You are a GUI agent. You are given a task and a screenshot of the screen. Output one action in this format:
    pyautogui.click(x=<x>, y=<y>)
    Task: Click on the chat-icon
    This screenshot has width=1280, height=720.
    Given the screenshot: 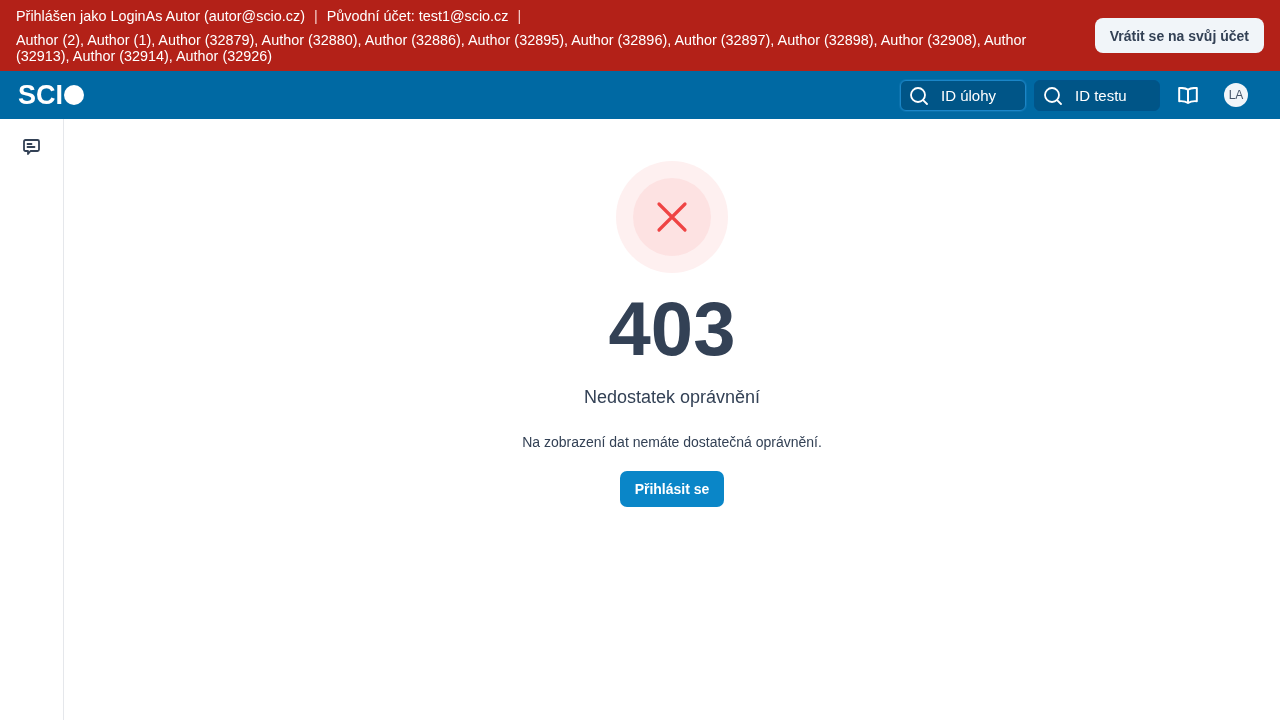 What is the action you would take?
    pyautogui.click(x=31, y=147)
    